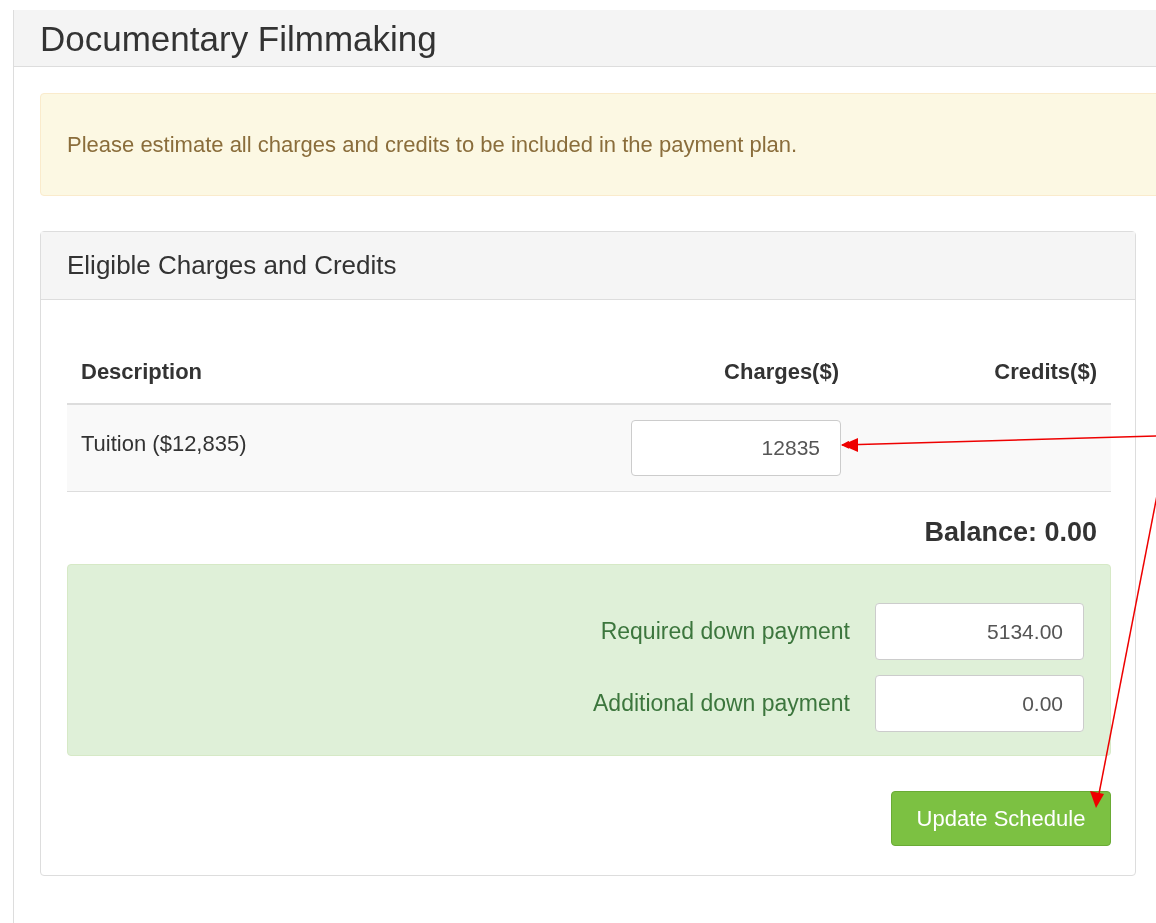 The width and height of the screenshot is (1156, 923). What do you see at coordinates (721, 704) in the screenshot?
I see `field-label: Additional down payment` at bounding box center [721, 704].